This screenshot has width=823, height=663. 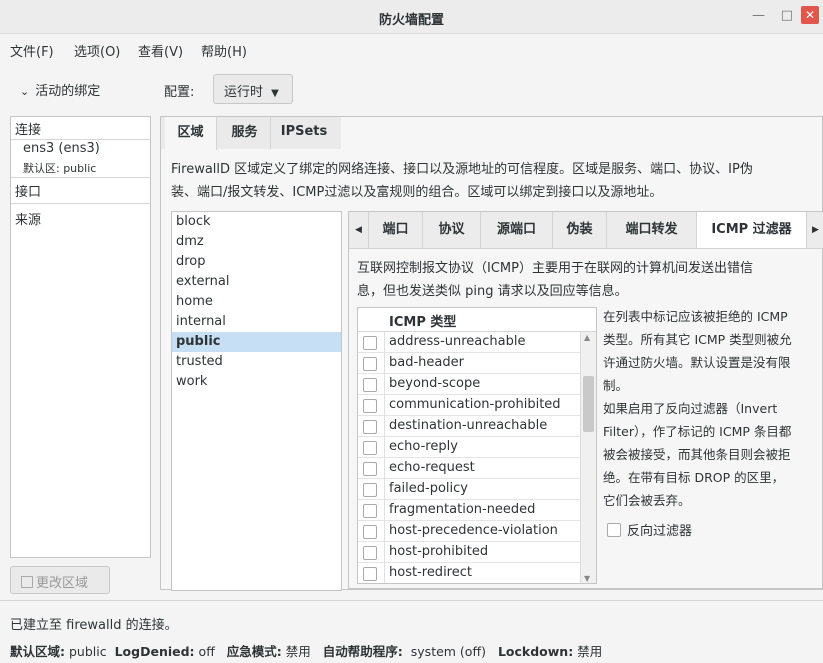 I want to click on help-line: 绝。在带有目标 DROP 的区里，, so click(x=694, y=477).